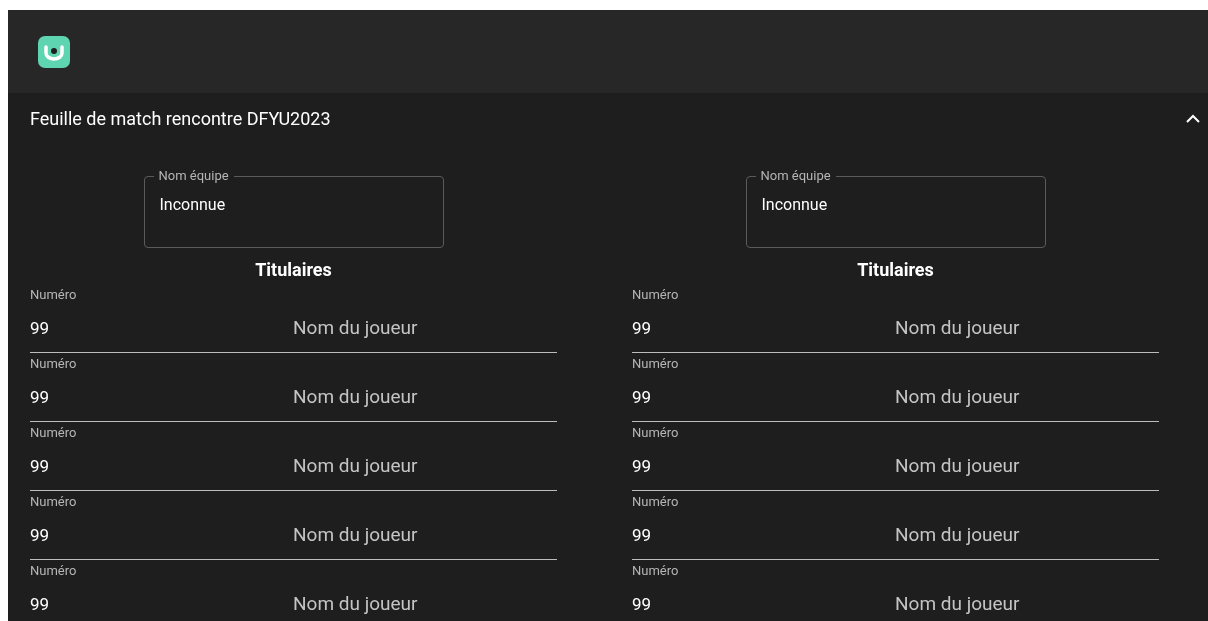  Describe the element at coordinates (180, 118) in the screenshot. I see `panel-title: Feuille de match rencontre DFYU2023` at that location.